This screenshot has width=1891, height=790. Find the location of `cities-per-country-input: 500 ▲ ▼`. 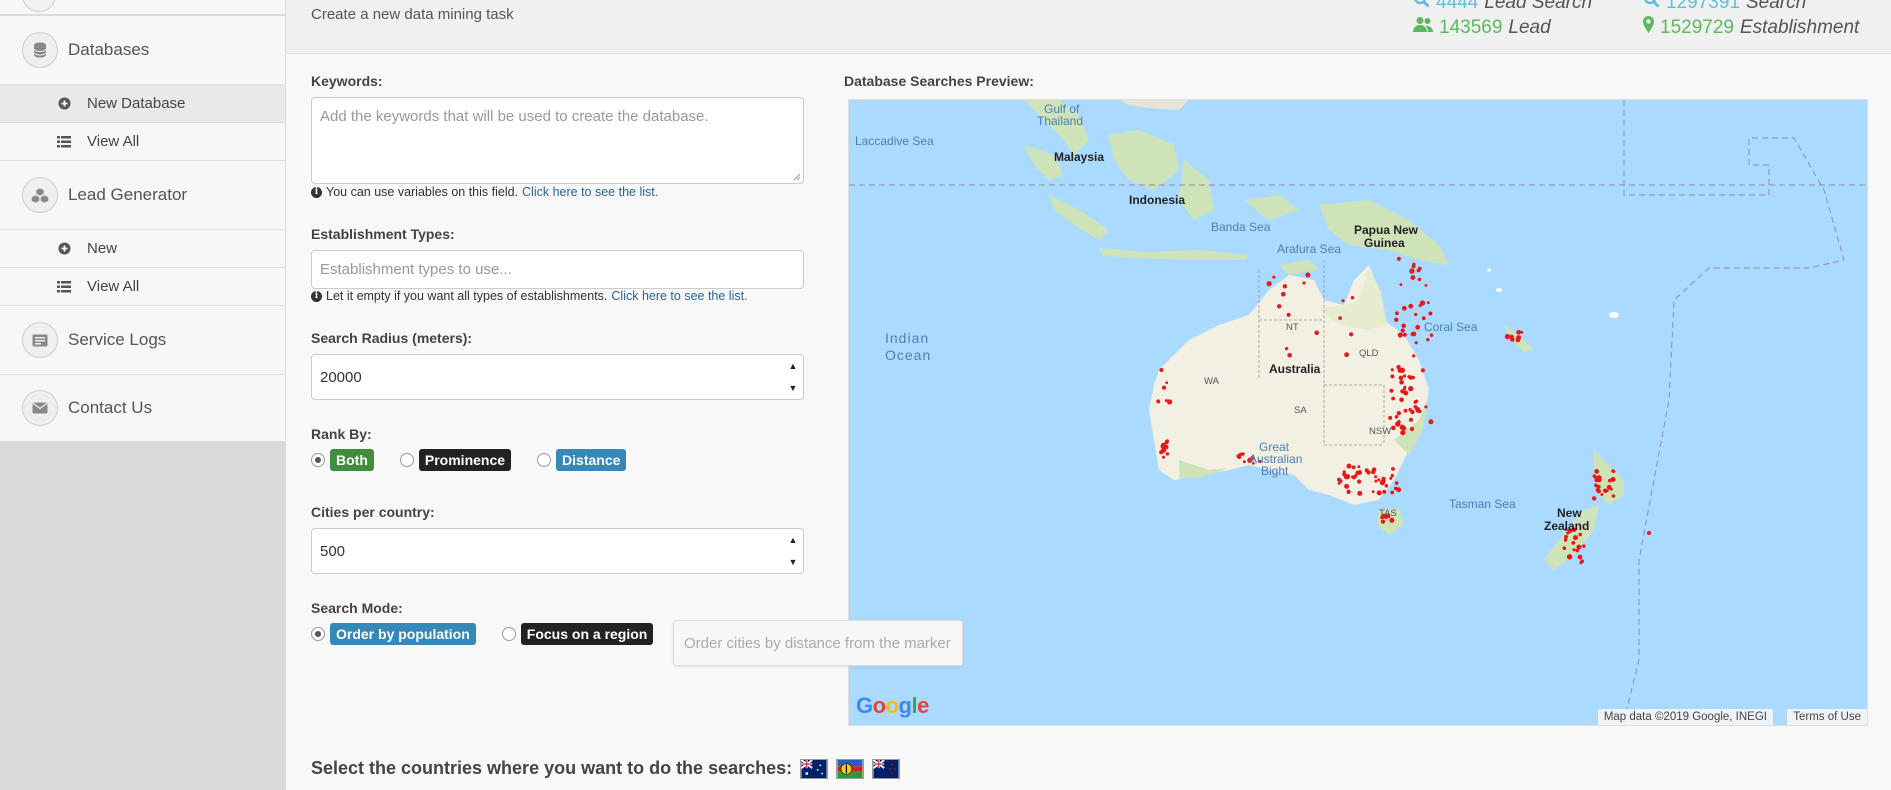

cities-per-country-input: 500 ▲ ▼ is located at coordinates (557, 551).